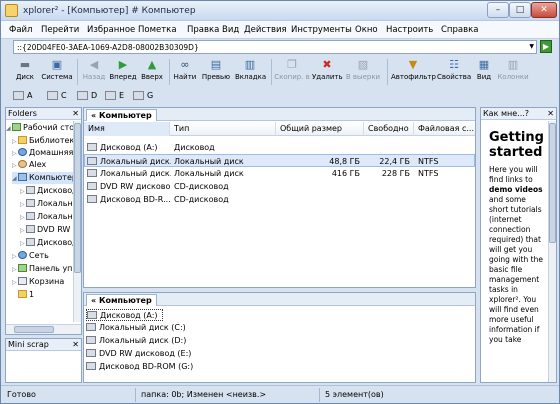 The width and height of the screenshot is (560, 404). Describe the element at coordinates (147, 96) in the screenshot. I see `drive-g-button: G` at that location.